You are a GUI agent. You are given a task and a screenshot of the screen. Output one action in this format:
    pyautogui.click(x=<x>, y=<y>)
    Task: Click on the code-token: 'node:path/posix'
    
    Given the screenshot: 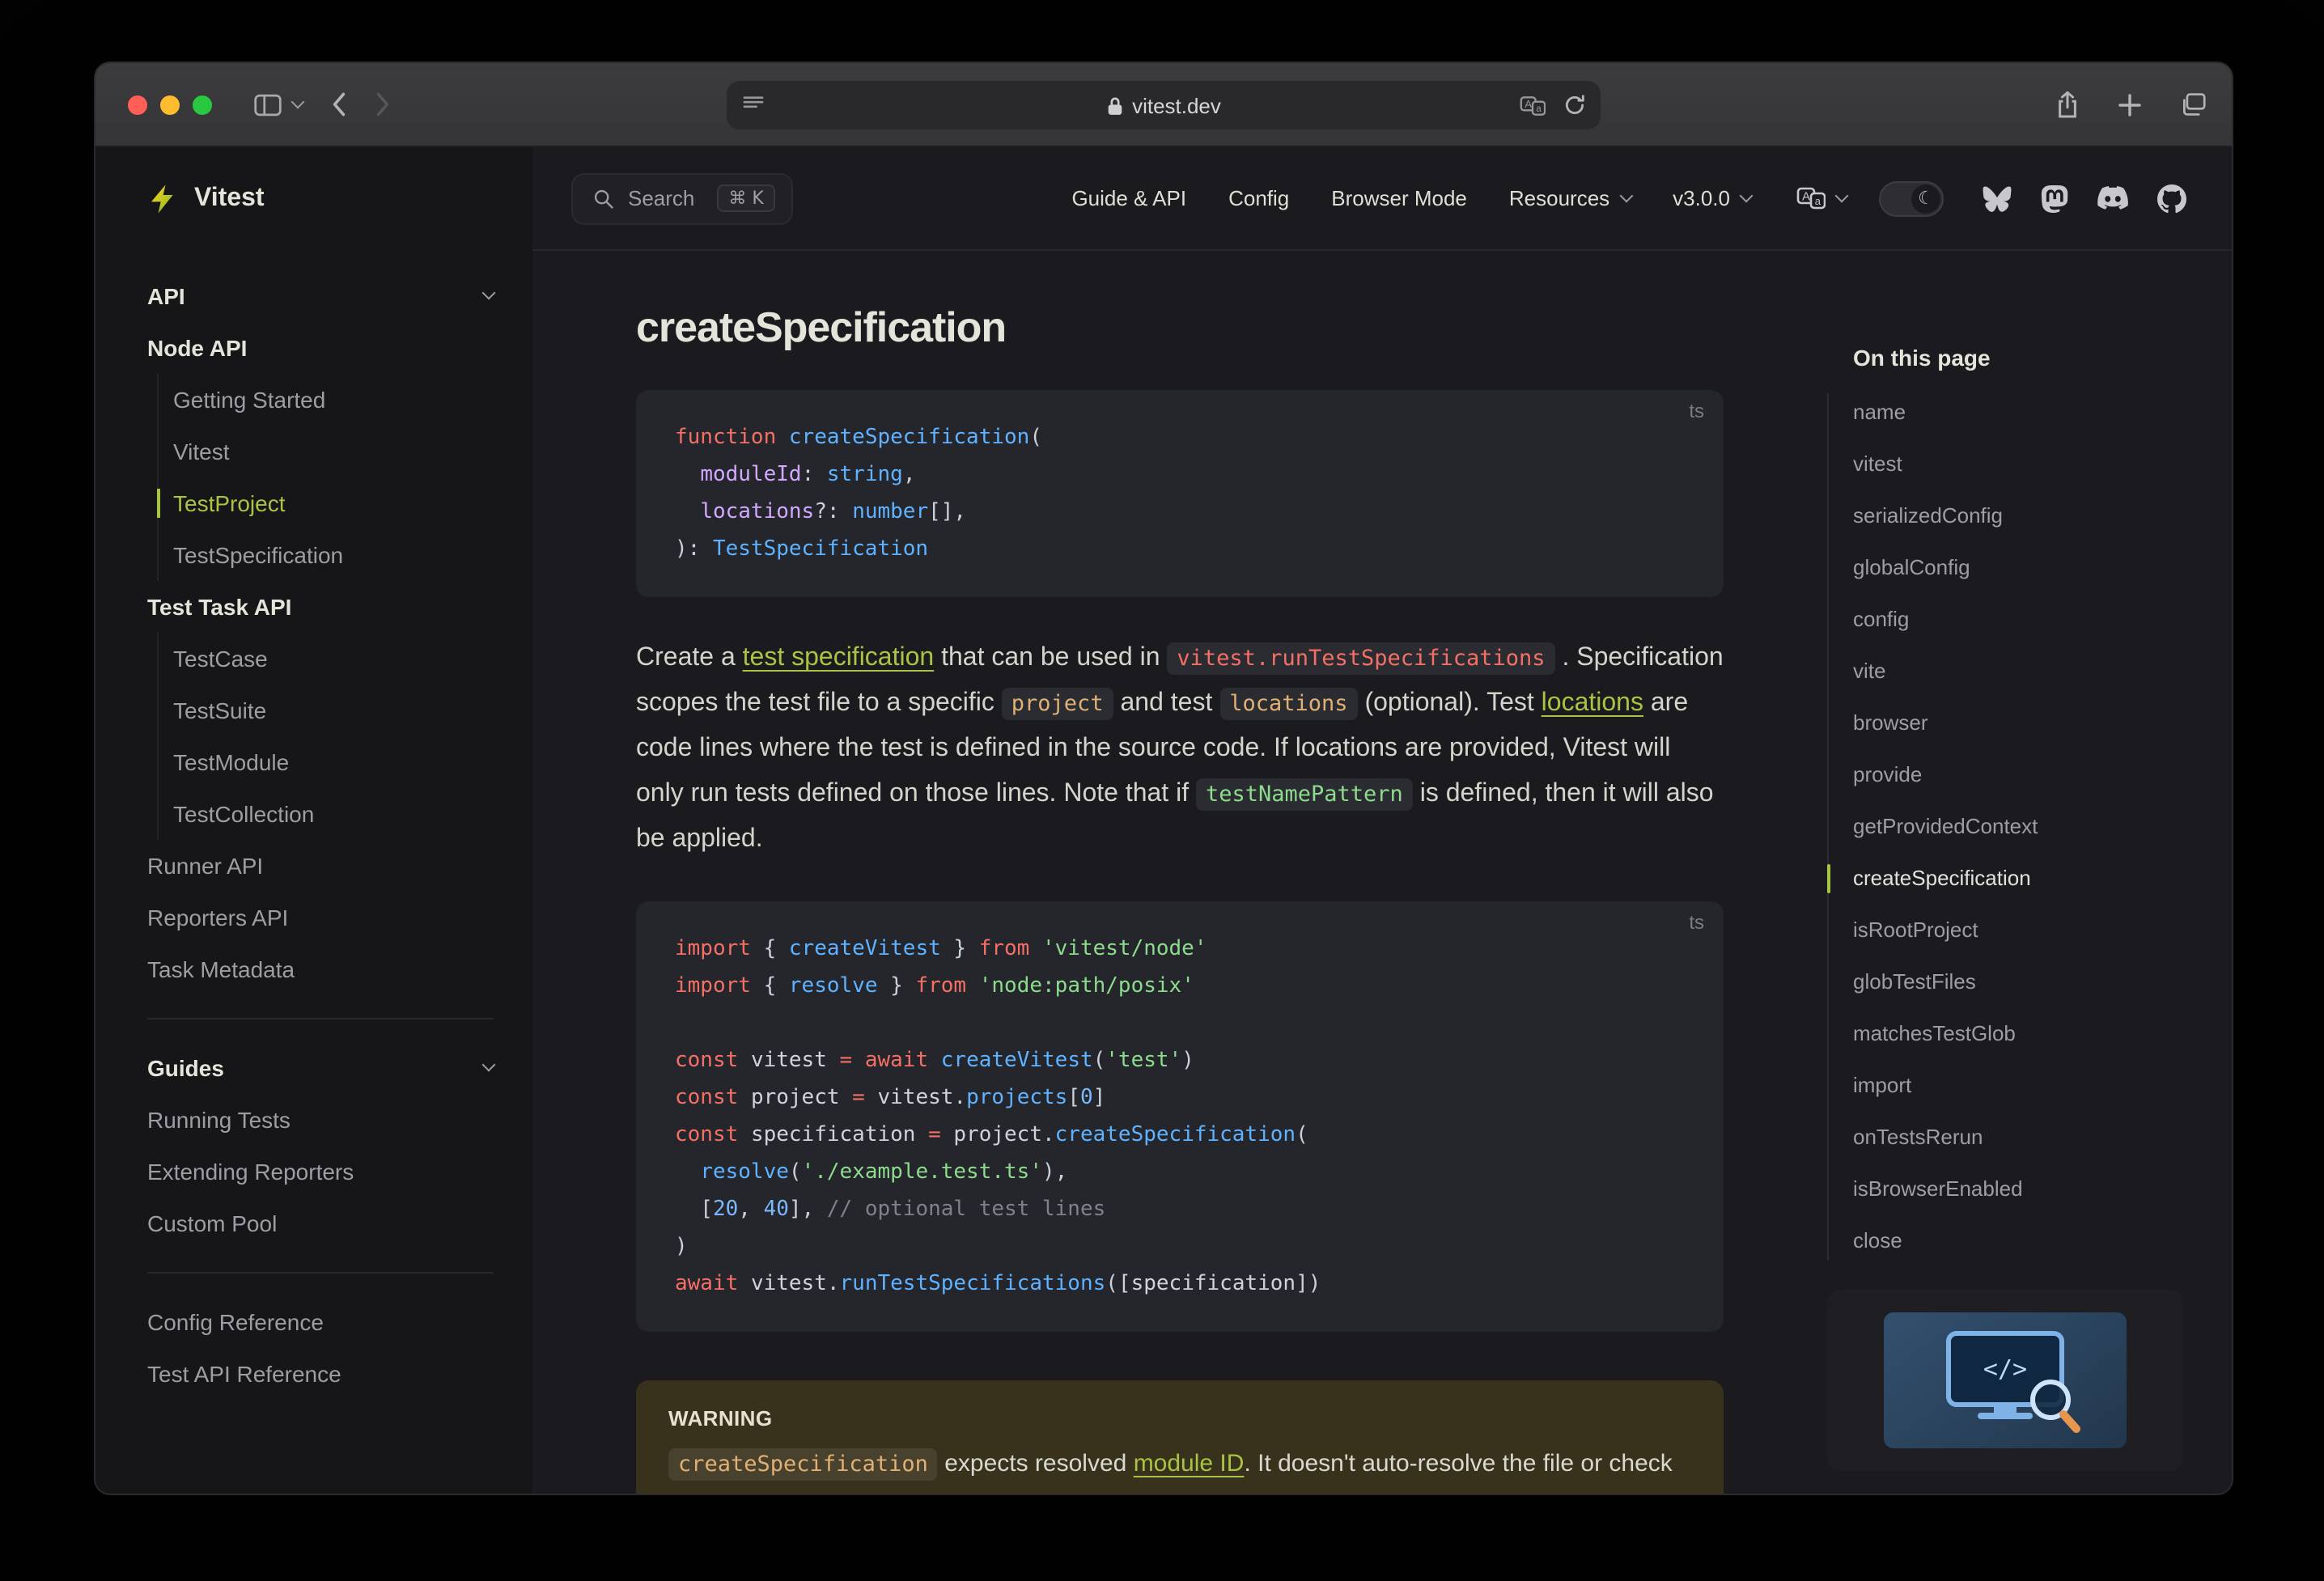 What is the action you would take?
    pyautogui.click(x=1086, y=986)
    